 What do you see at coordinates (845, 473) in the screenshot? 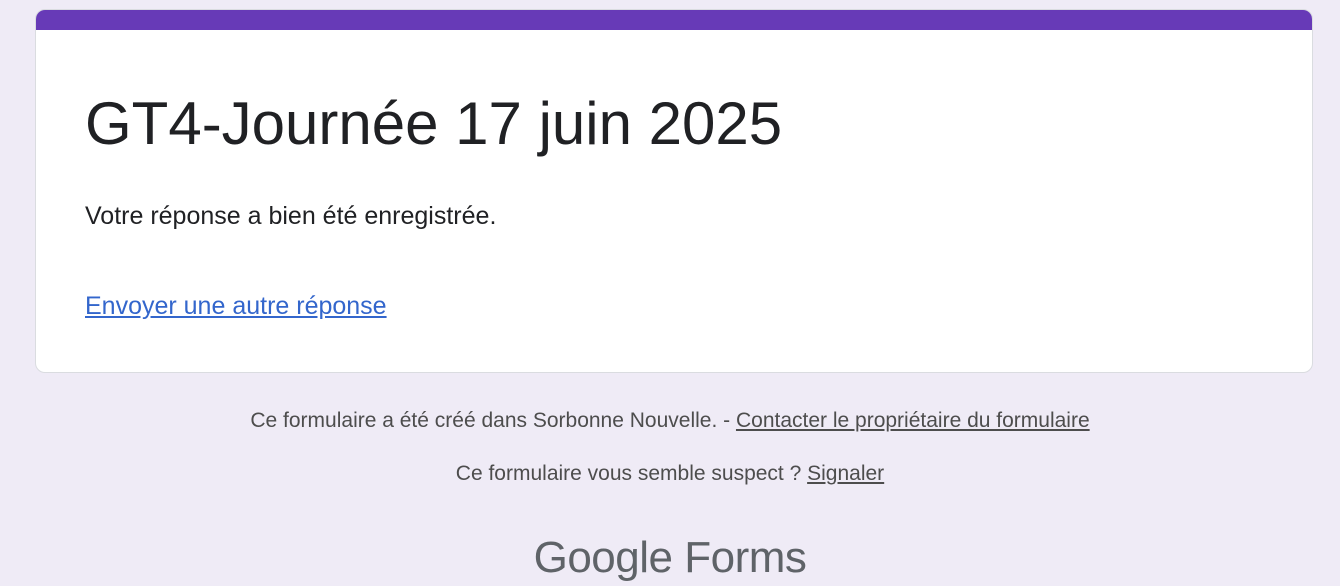
I see `report-abuse-link: Signaler` at bounding box center [845, 473].